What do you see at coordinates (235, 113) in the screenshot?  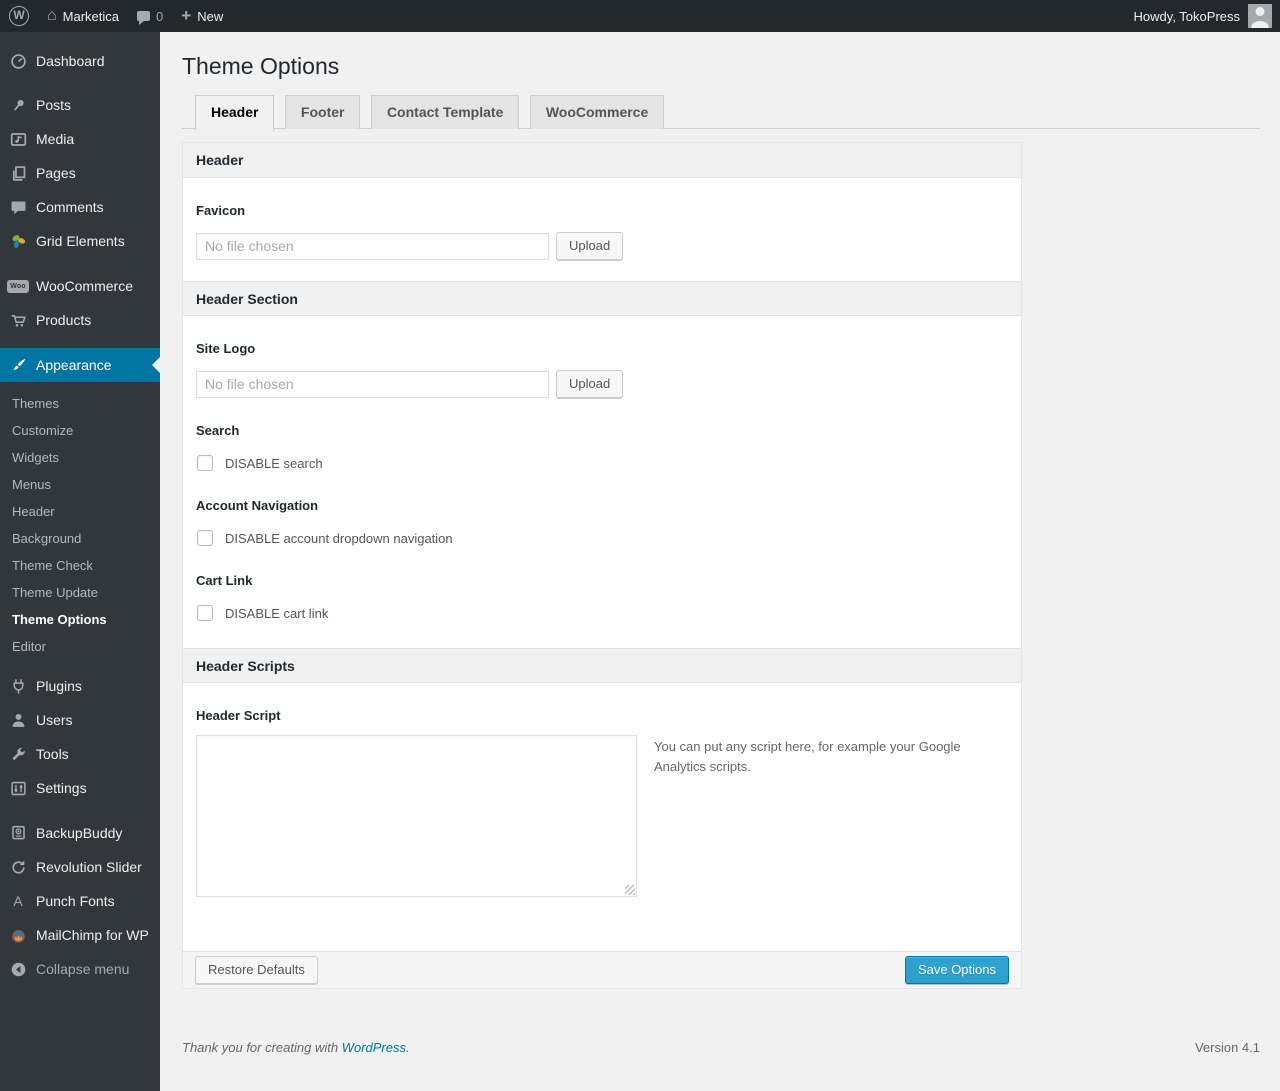 I see `tab-header: Header` at bounding box center [235, 113].